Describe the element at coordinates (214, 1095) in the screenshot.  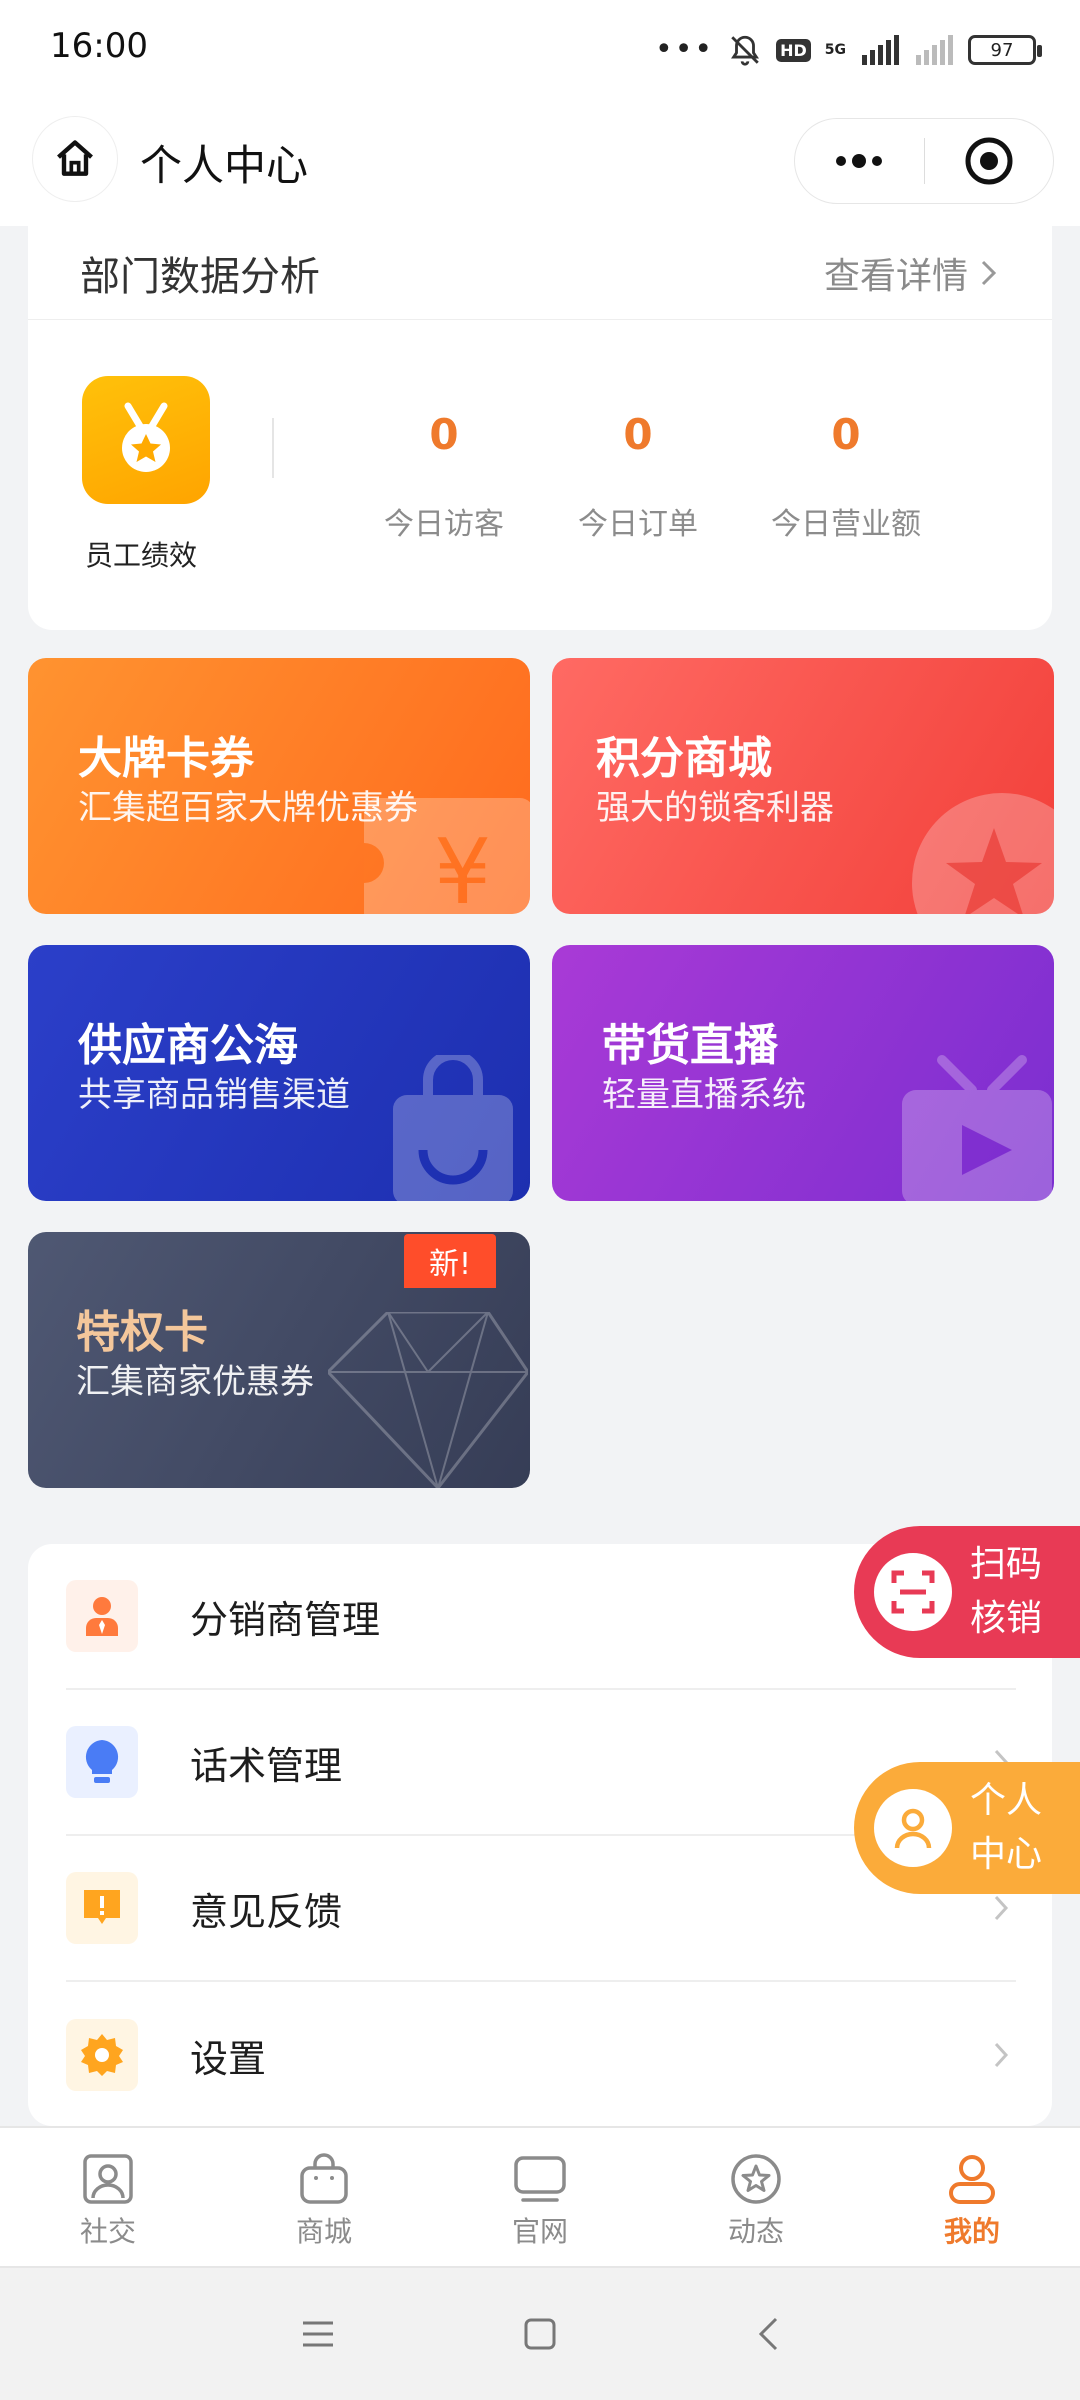
I see `tile-subtitle: 共享商品销售渠道` at that location.